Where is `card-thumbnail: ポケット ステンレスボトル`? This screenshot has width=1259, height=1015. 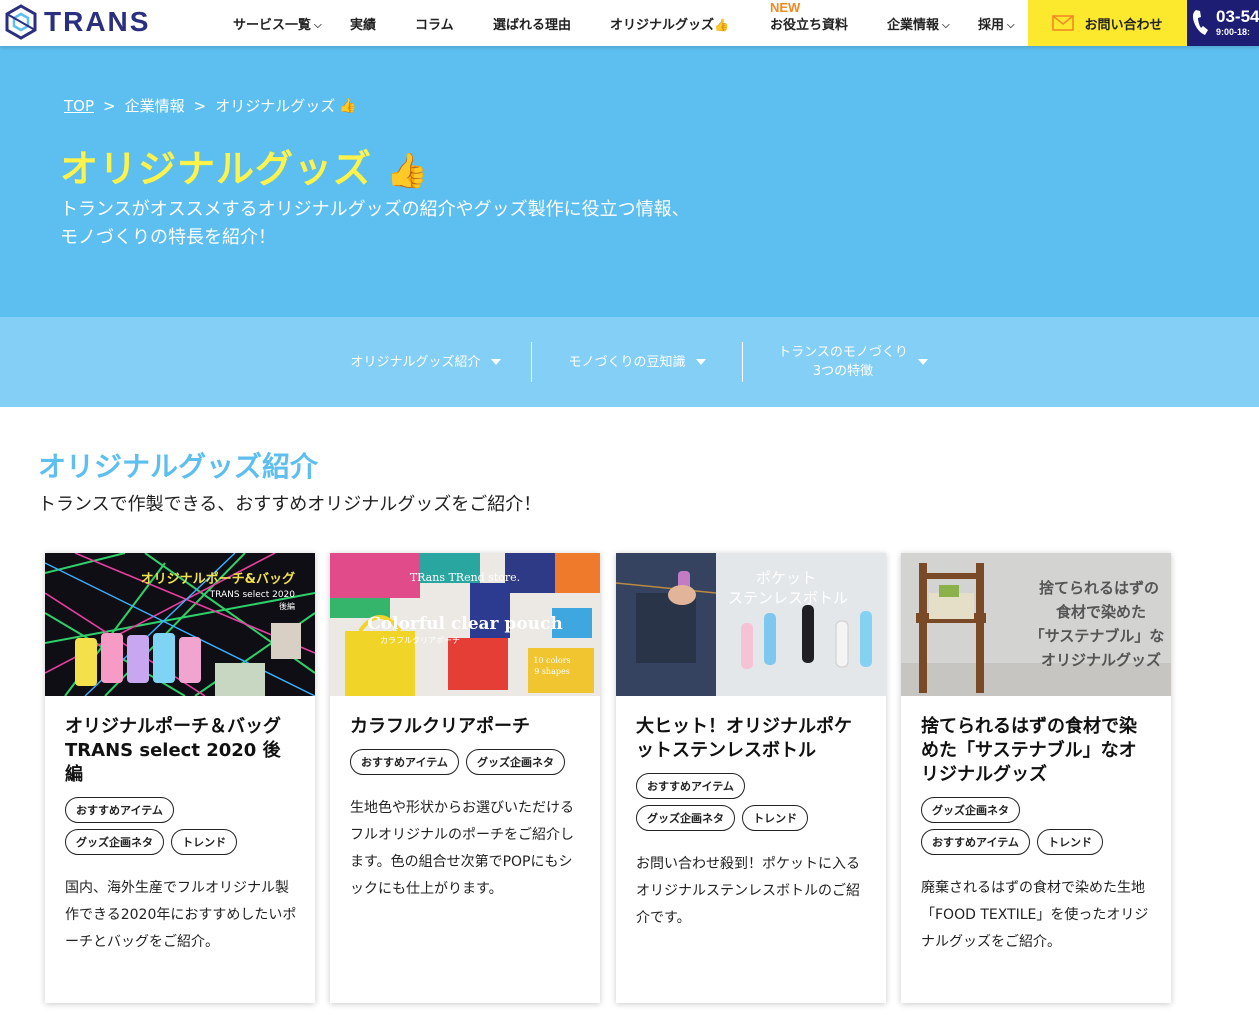 card-thumbnail: ポケット ステンレスボトル is located at coordinates (751, 624).